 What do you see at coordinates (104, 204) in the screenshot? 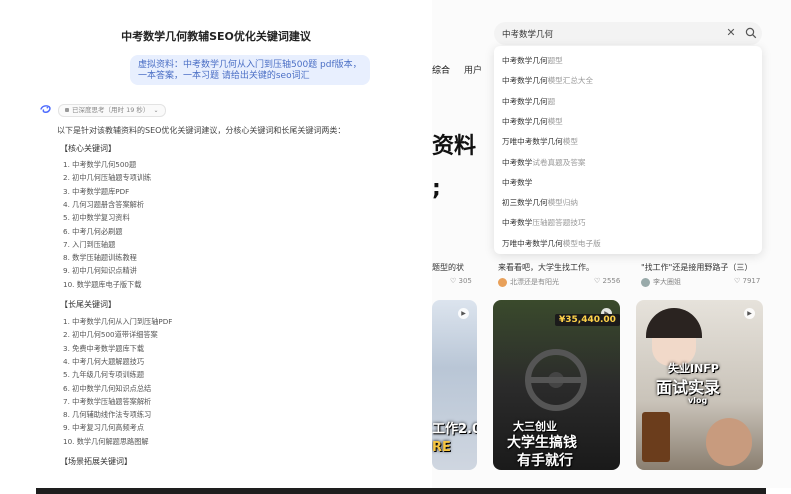
I see `core-keyword-item: 4. 几何习题册含答案解析` at bounding box center [104, 204].